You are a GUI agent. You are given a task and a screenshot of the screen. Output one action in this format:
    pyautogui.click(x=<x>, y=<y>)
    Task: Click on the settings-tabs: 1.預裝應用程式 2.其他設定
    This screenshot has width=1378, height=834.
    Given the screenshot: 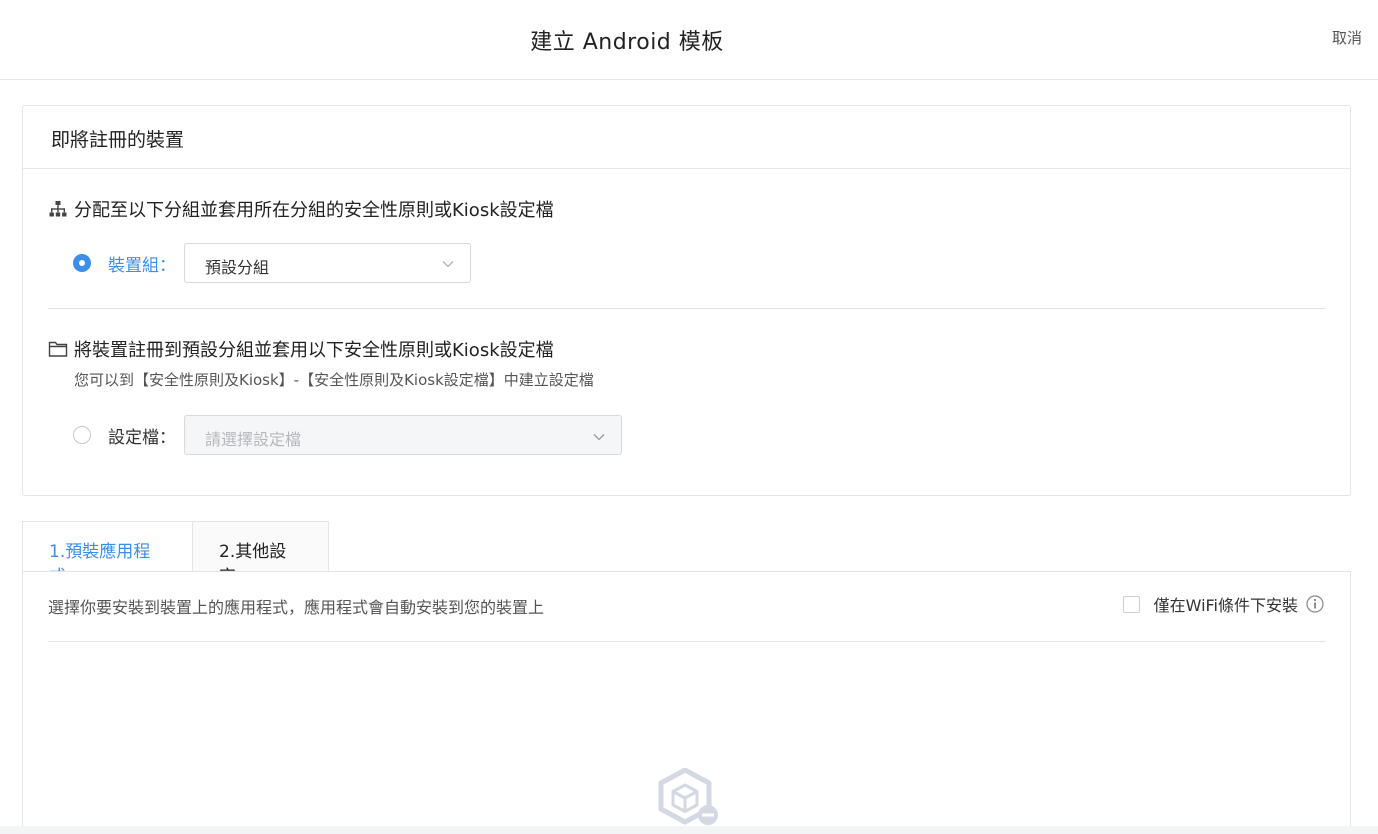 What is the action you would take?
    pyautogui.click(x=175, y=554)
    